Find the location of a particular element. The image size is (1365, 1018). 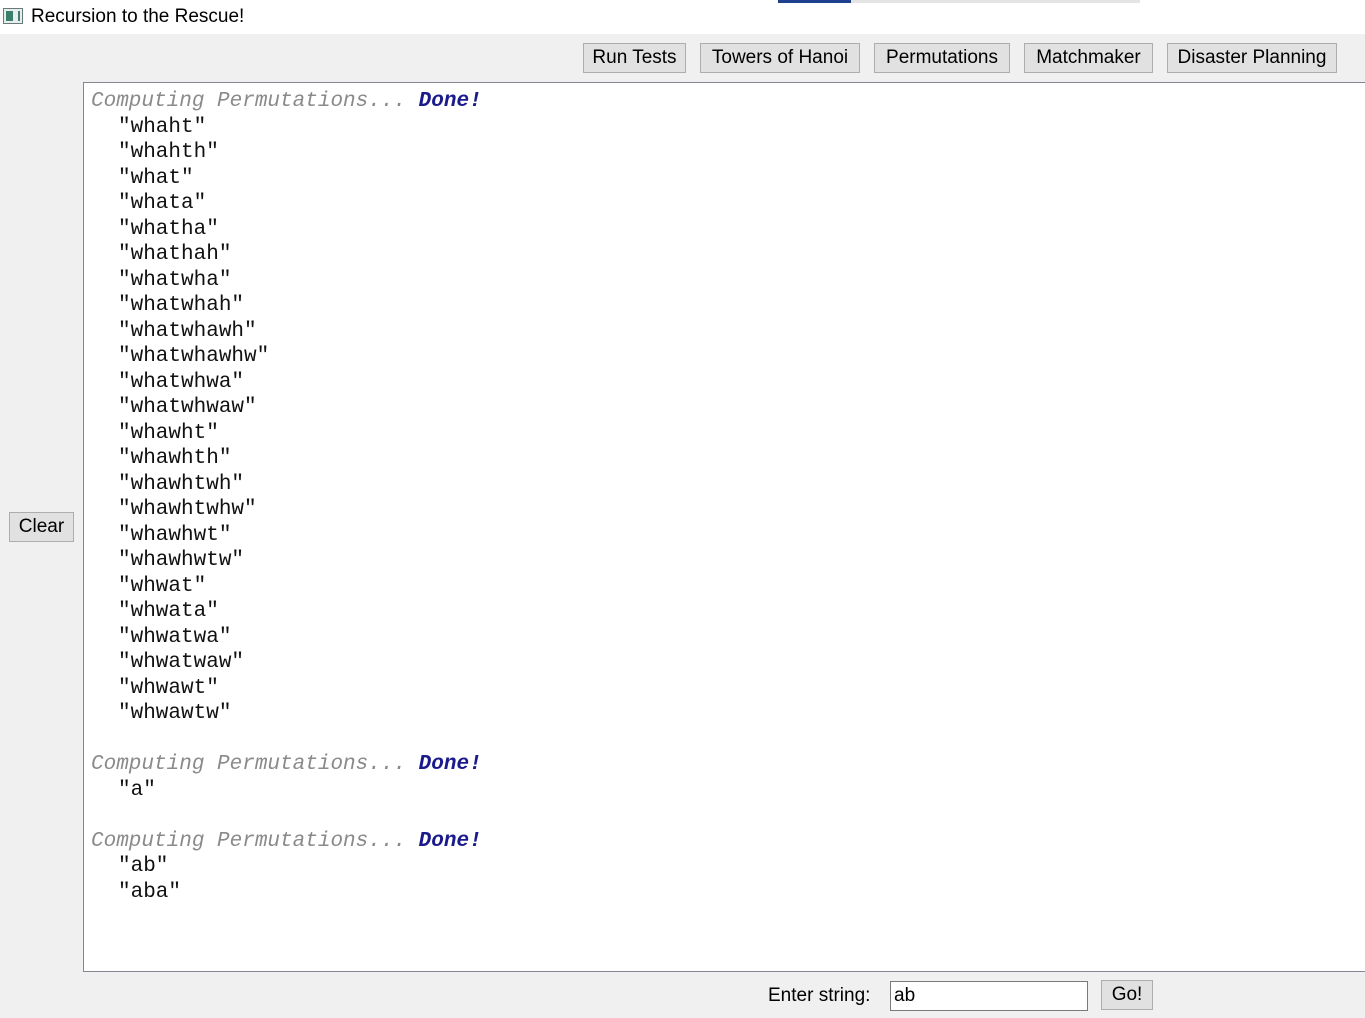

matchmaker-button: Matchmaker is located at coordinates (1088, 58).